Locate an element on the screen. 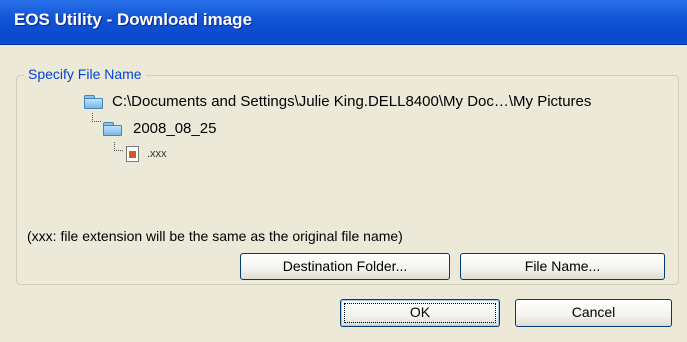  image-file-icon is located at coordinates (132, 154).